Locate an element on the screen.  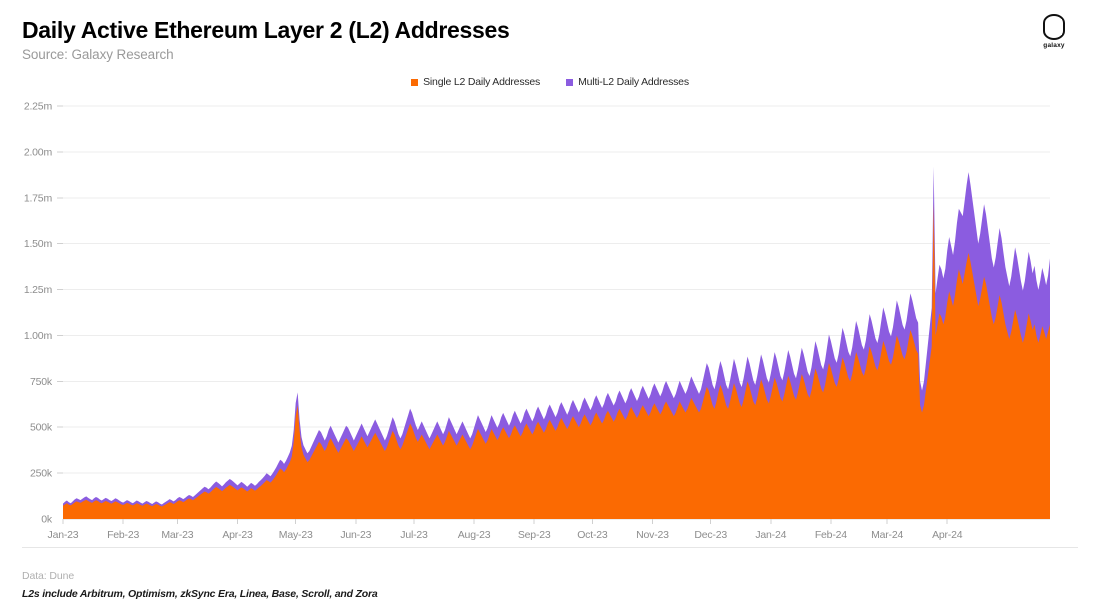
footer-divider is located at coordinates (550, 547).